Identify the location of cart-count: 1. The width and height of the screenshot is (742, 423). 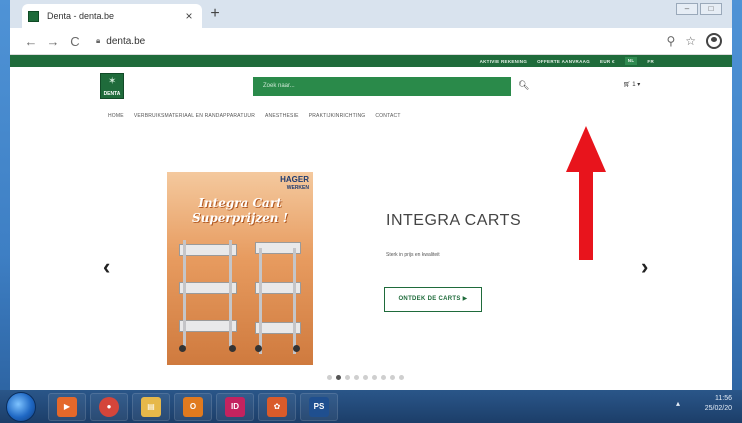
(634, 85).